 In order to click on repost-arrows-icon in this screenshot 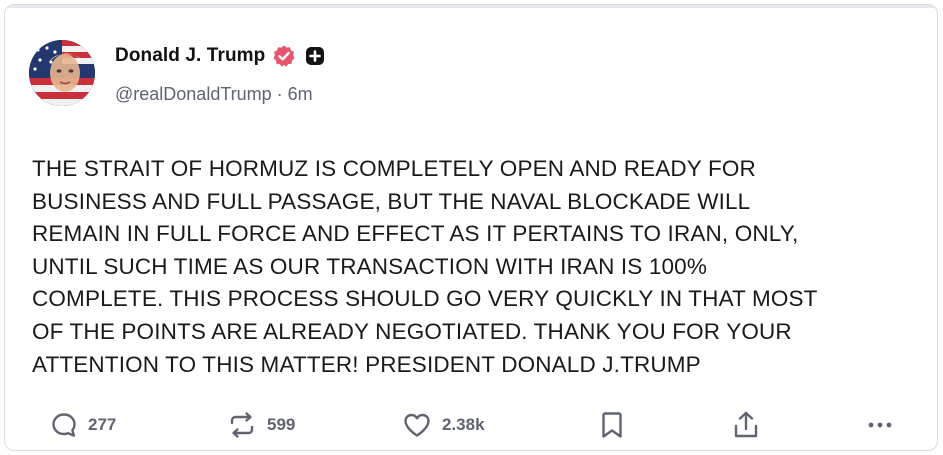, I will do `click(242, 425)`.